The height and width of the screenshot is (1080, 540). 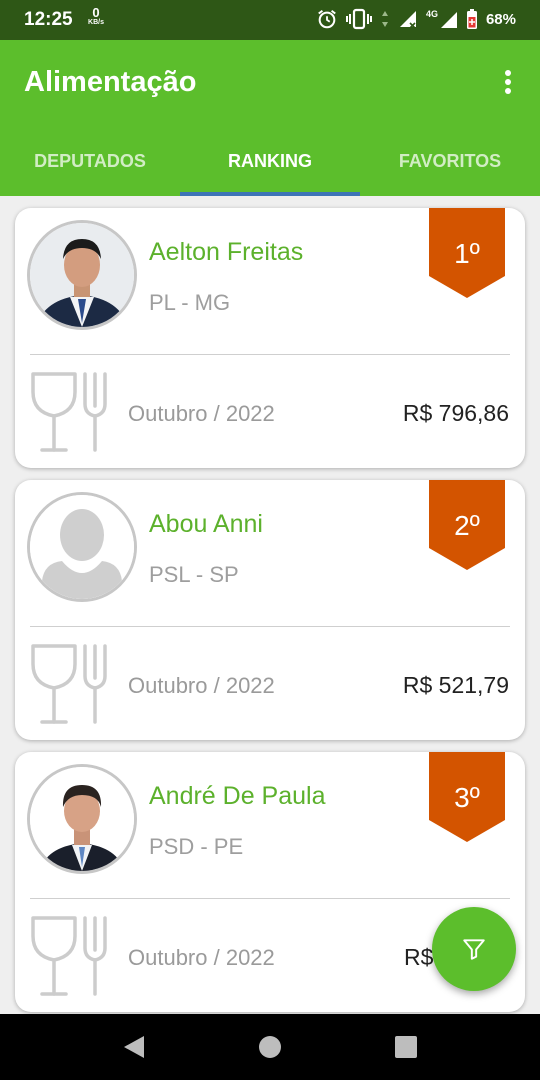 What do you see at coordinates (110, 82) in the screenshot?
I see `page-title: Alimentação` at bounding box center [110, 82].